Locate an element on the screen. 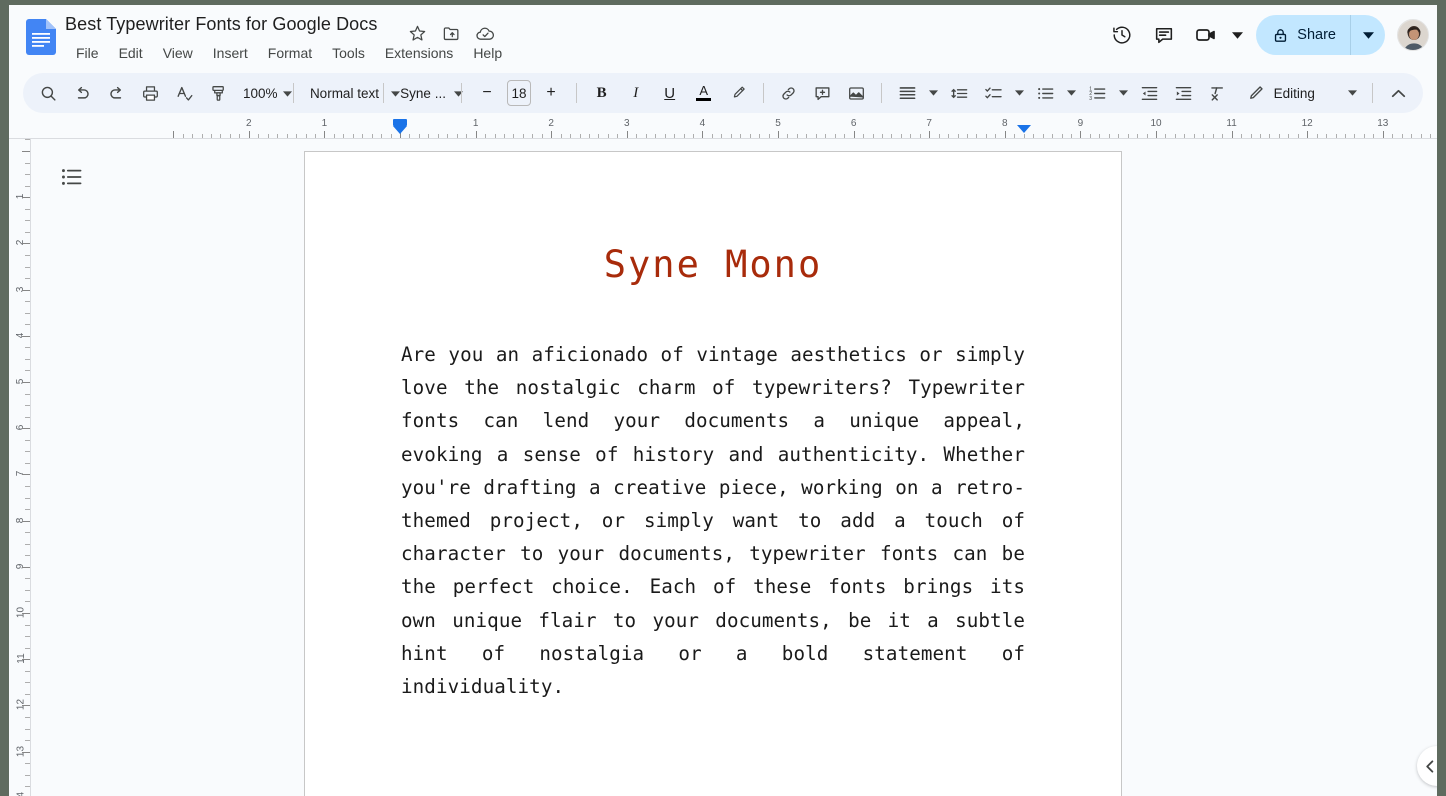 This screenshot has width=1446, height=796. meet-caret-icon is located at coordinates (1237, 35).